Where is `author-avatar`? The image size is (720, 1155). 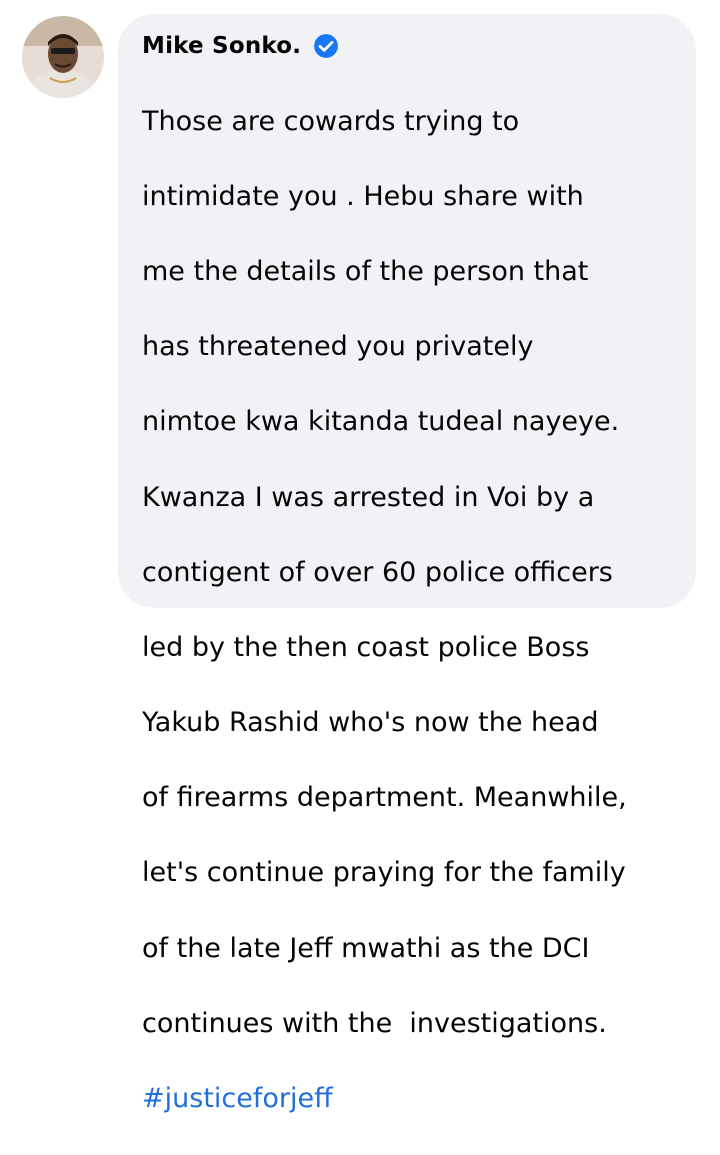
author-avatar is located at coordinates (63, 57).